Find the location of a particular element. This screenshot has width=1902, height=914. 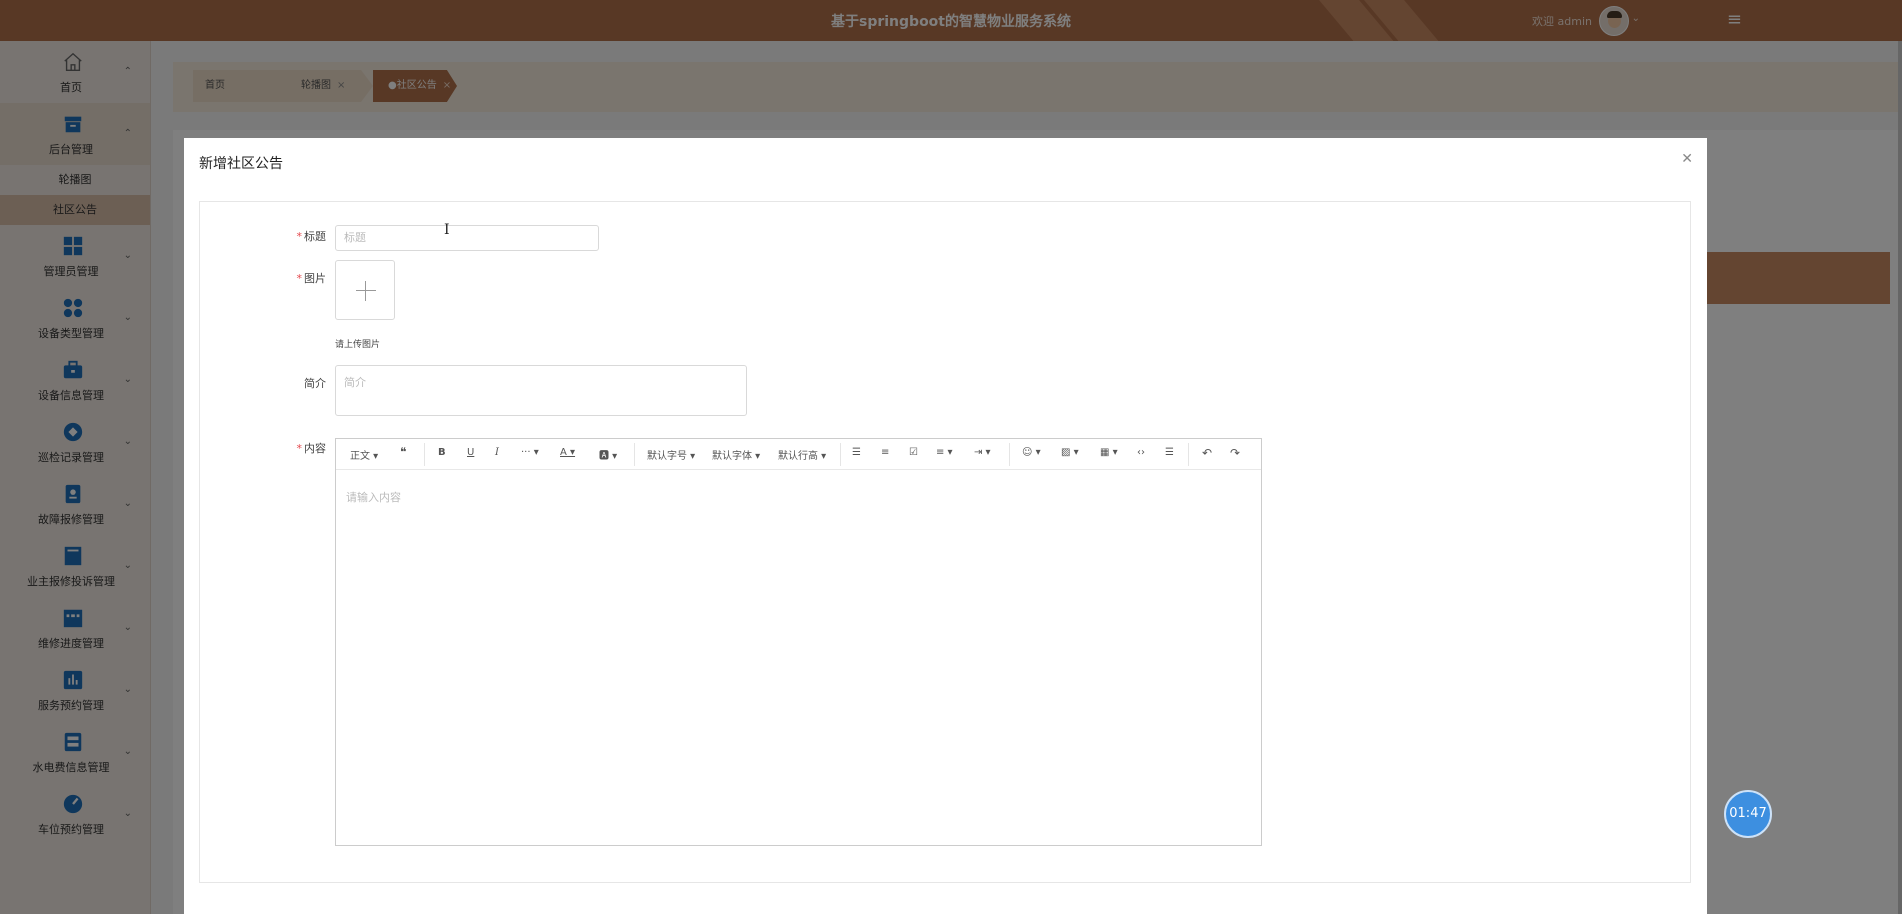

emoji-icon: ☺ ▾ is located at coordinates (1031, 452).